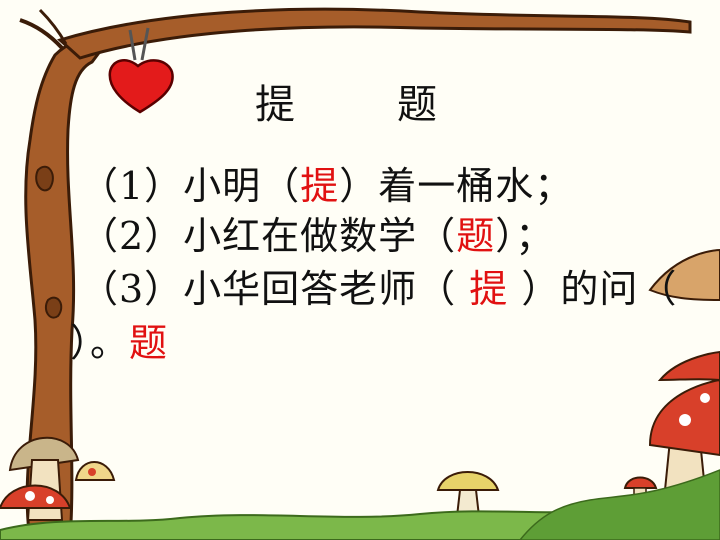  What do you see at coordinates (640, 482) in the screenshot?
I see `mushroom-small` at bounding box center [640, 482].